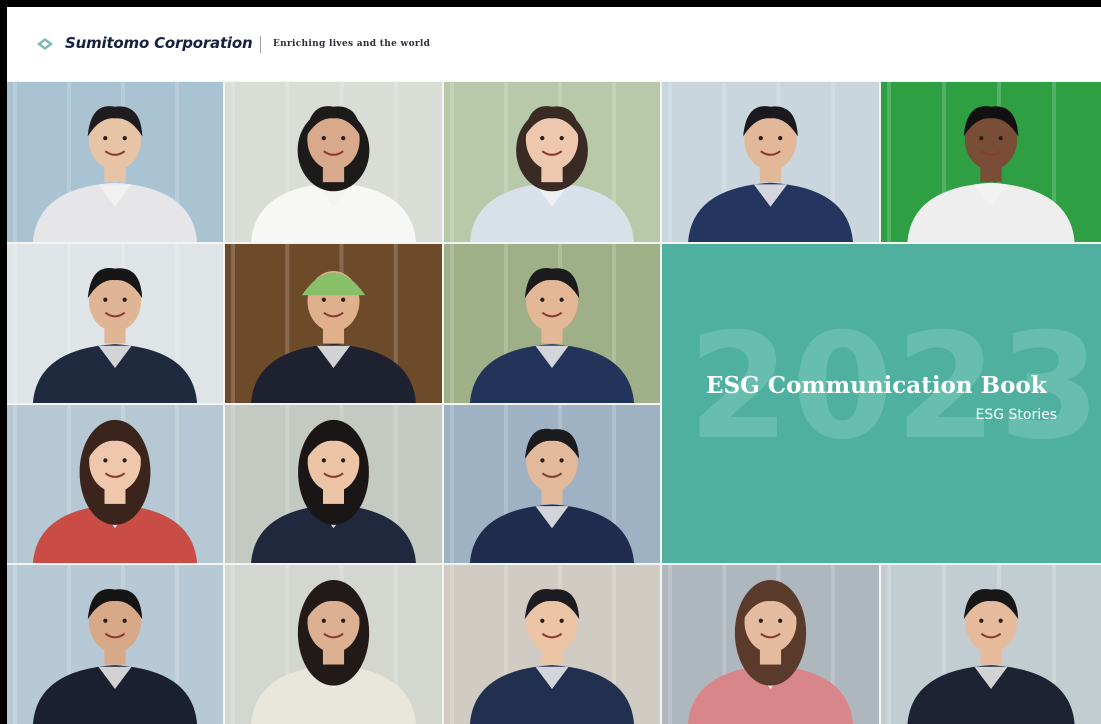  I want to click on cover-title: ESG Communication Book, so click(876, 385).